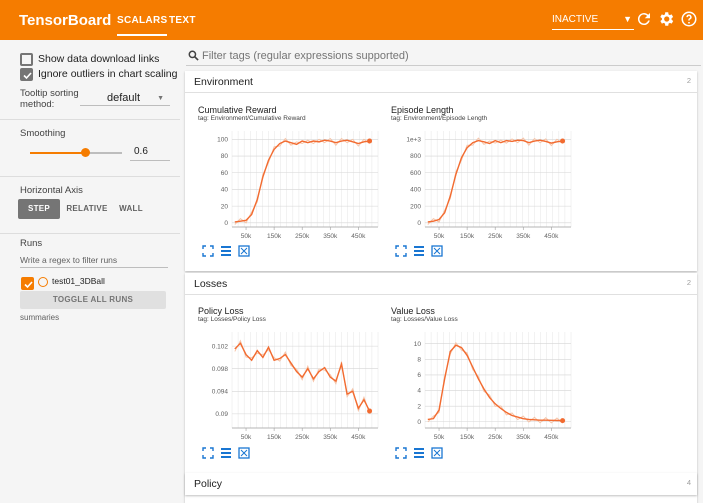  I want to click on category-title: Environment, so click(223, 82).